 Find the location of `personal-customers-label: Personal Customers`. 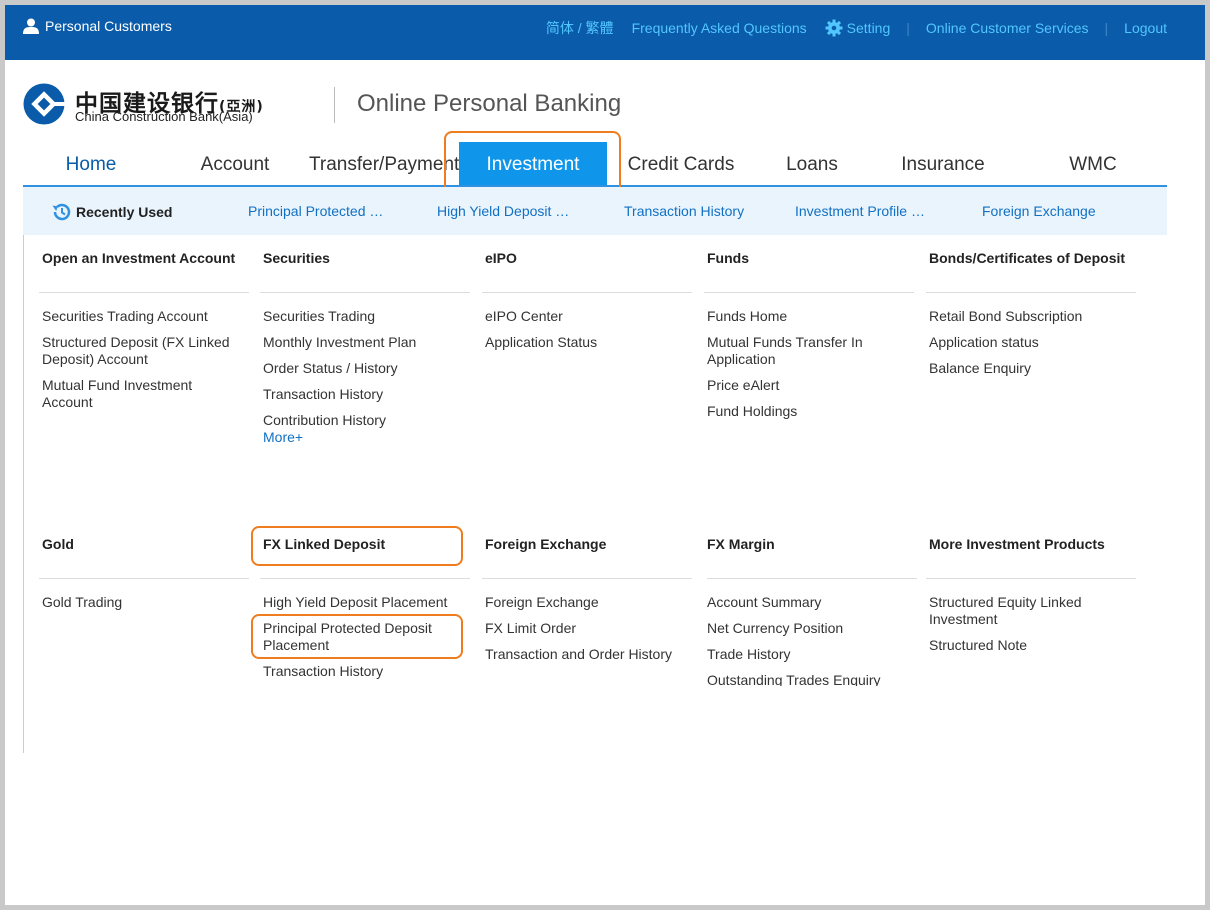

personal-customers-label: Personal Customers is located at coordinates (108, 26).